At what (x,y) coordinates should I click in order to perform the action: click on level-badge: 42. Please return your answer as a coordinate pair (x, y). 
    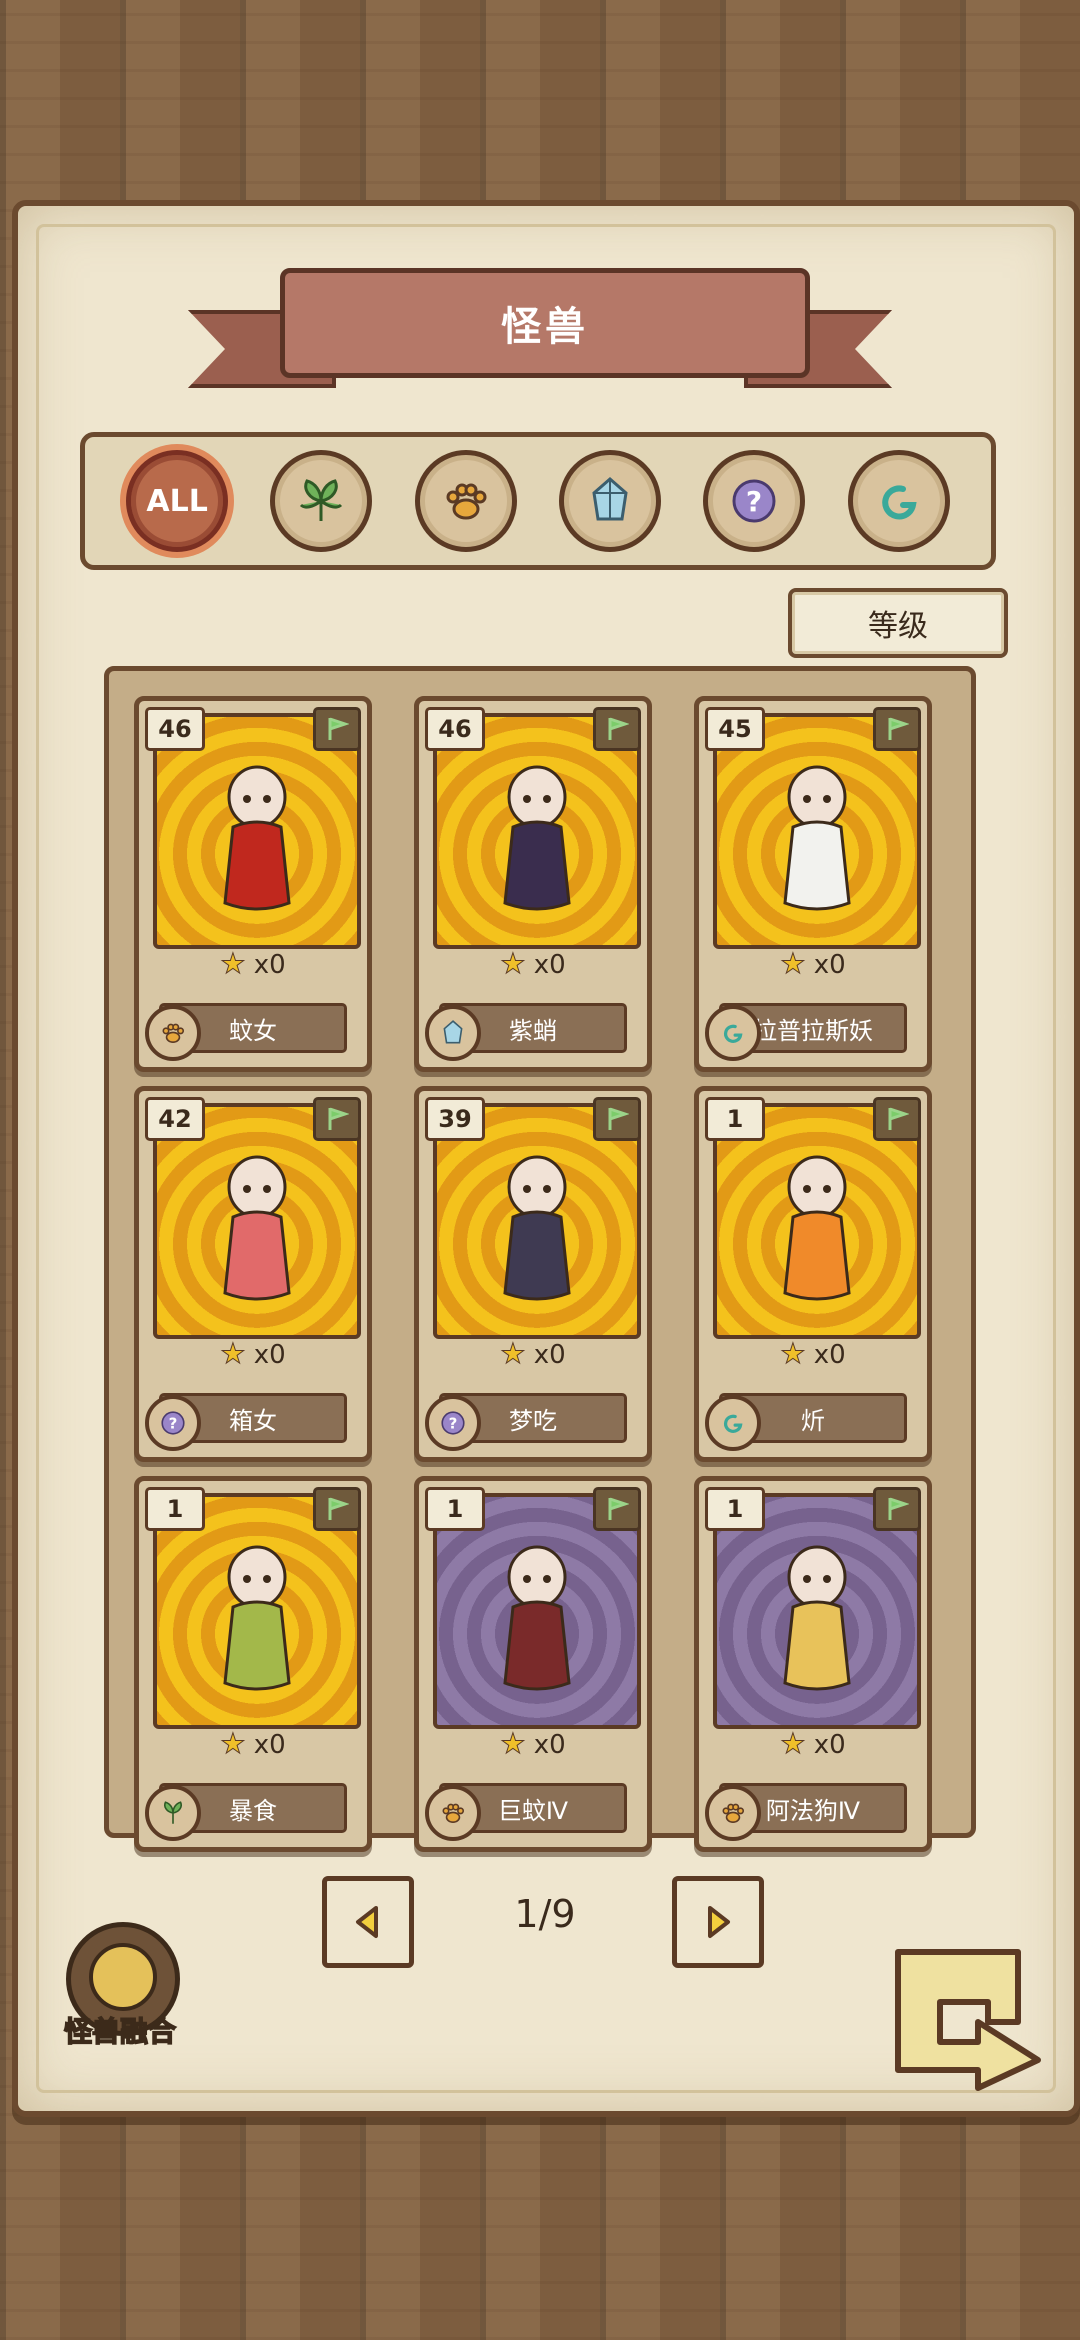
    Looking at the image, I should click on (175, 1119).